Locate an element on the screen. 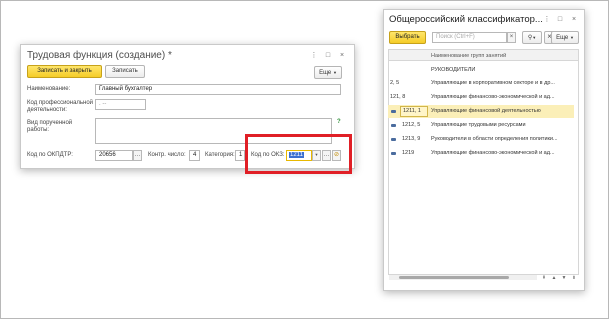 The image size is (609, 319). okz-highlight-frame is located at coordinates (298, 154).